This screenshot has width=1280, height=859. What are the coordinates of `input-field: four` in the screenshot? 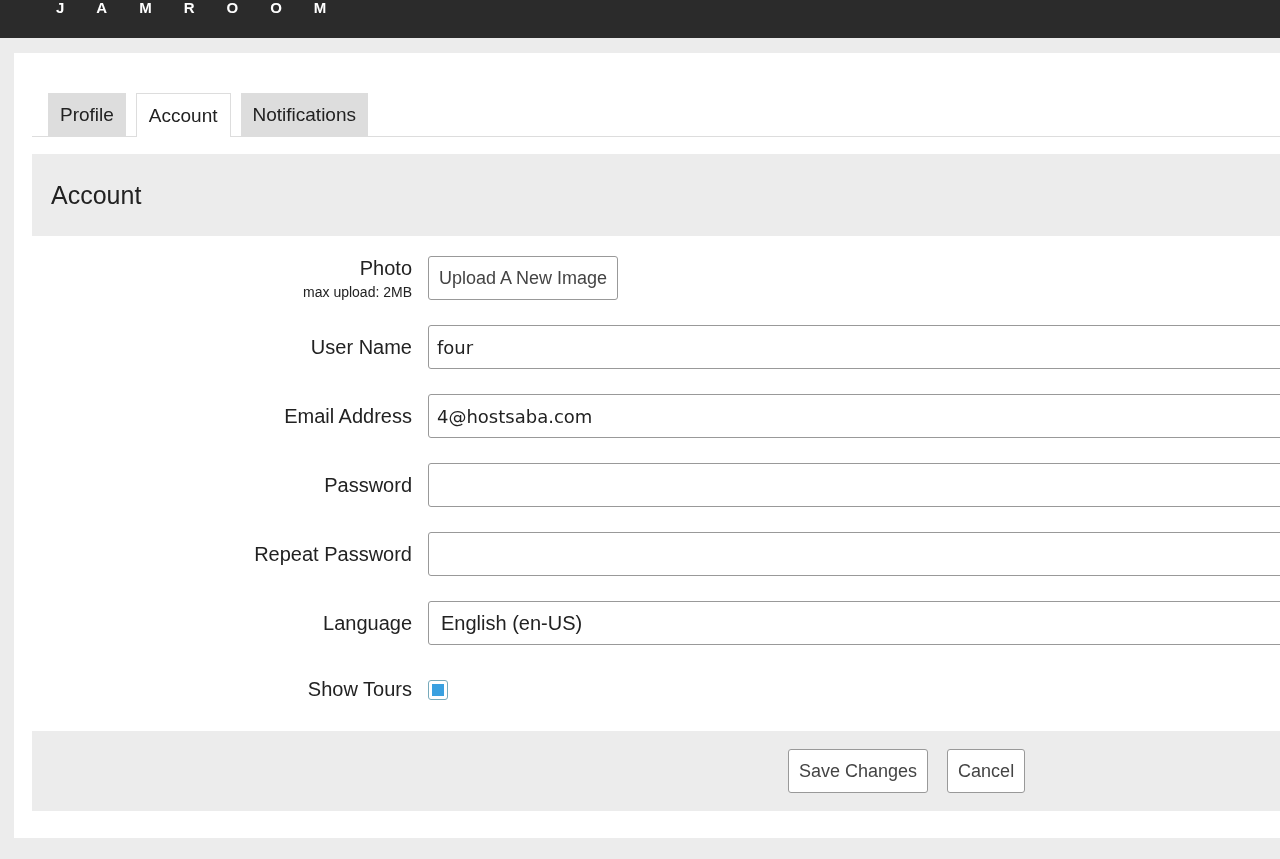 It's located at (854, 347).